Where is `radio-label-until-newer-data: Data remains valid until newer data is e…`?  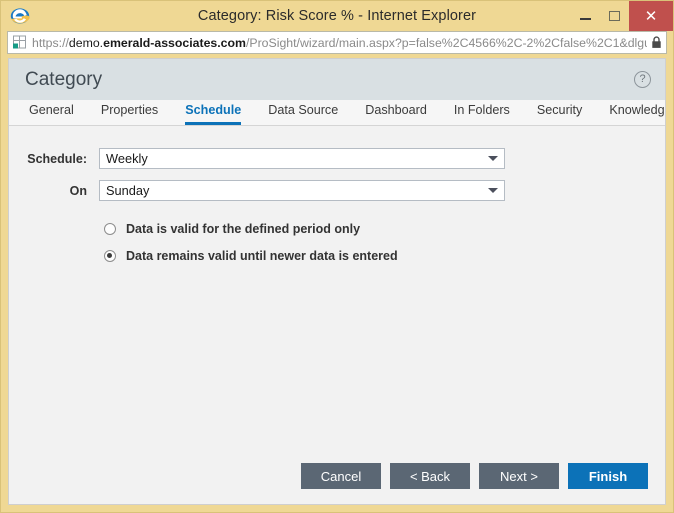 radio-label-until-newer-data: Data remains valid until newer data is e… is located at coordinates (262, 256).